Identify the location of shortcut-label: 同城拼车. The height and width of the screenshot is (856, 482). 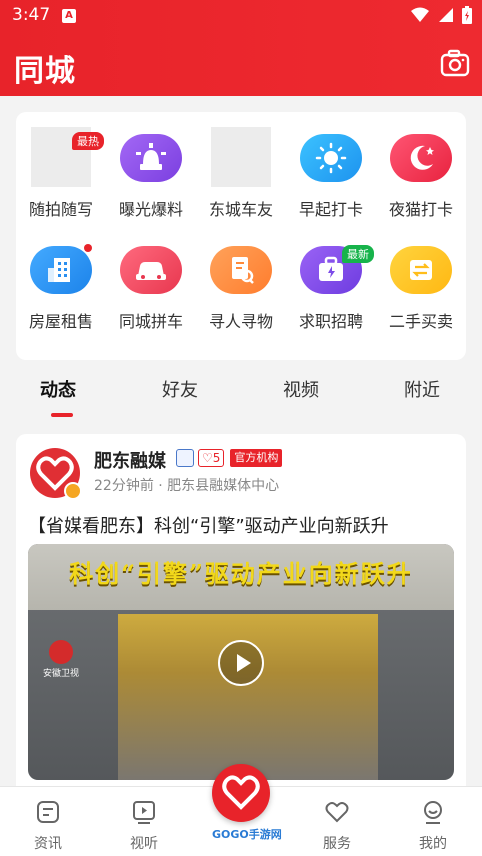
(150, 321).